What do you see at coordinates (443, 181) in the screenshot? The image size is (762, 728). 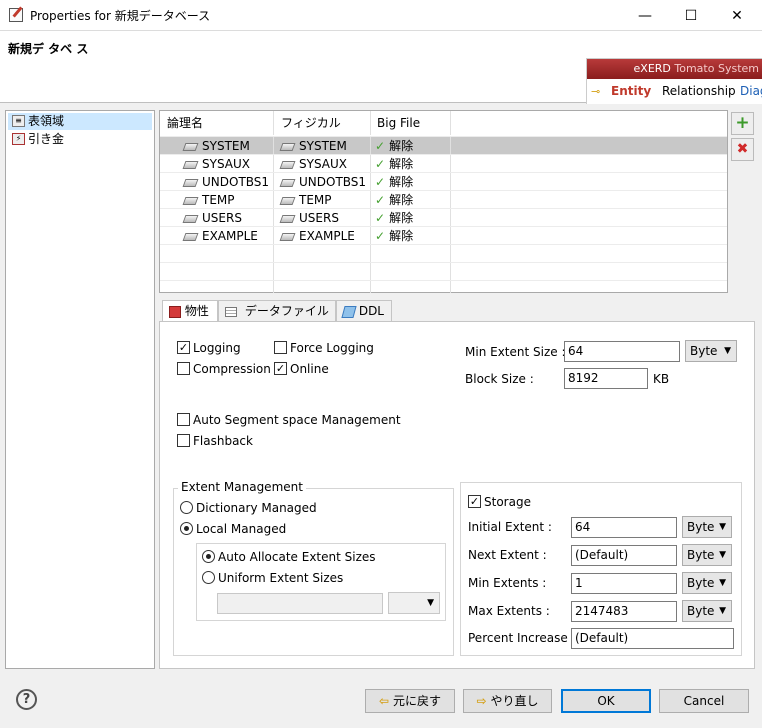 I see `table-row: UNDOTBS1 UNDOTBS1 ✓ 解除` at bounding box center [443, 181].